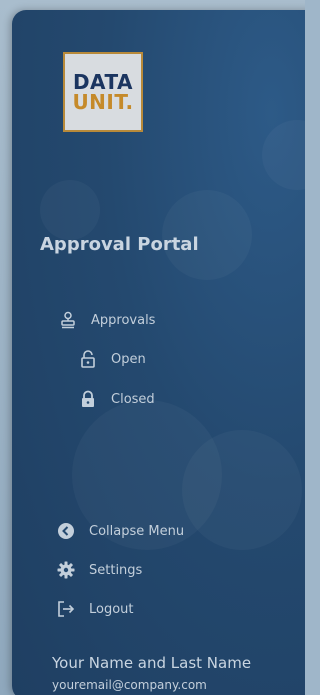 The height and width of the screenshot is (695, 320). I want to click on logout-icon, so click(66, 609).